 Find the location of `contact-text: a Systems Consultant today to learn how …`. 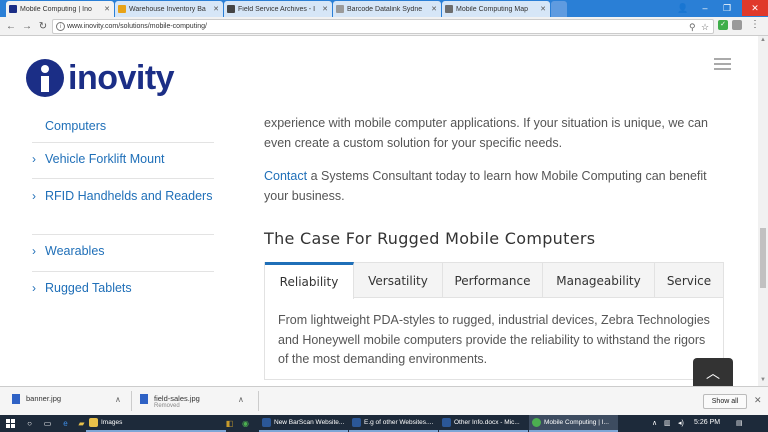

contact-text: a Systems Consultant today to learn how … is located at coordinates (485, 186).